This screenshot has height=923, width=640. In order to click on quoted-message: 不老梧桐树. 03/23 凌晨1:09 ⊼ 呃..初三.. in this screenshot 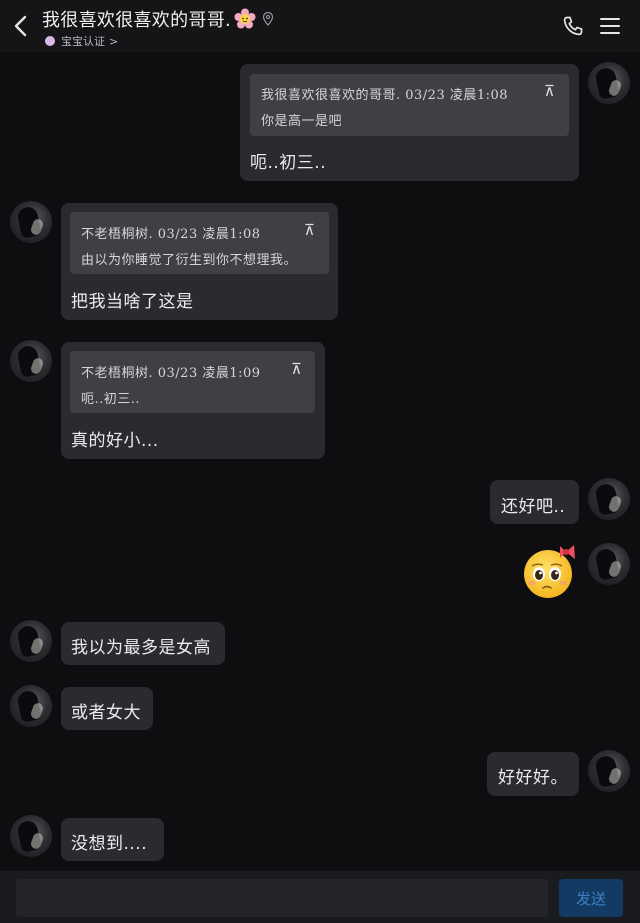, I will do `click(192, 382)`.